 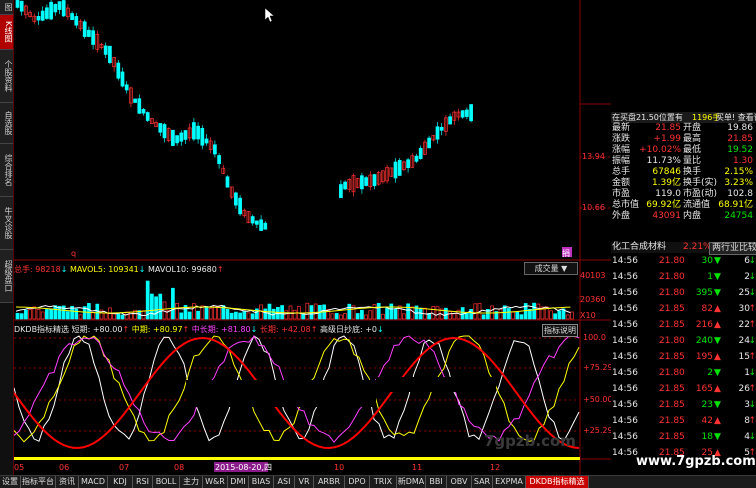 What do you see at coordinates (6, 276) in the screenshot?
I see `nav-item-orderbook: 超级盘口` at bounding box center [6, 276].